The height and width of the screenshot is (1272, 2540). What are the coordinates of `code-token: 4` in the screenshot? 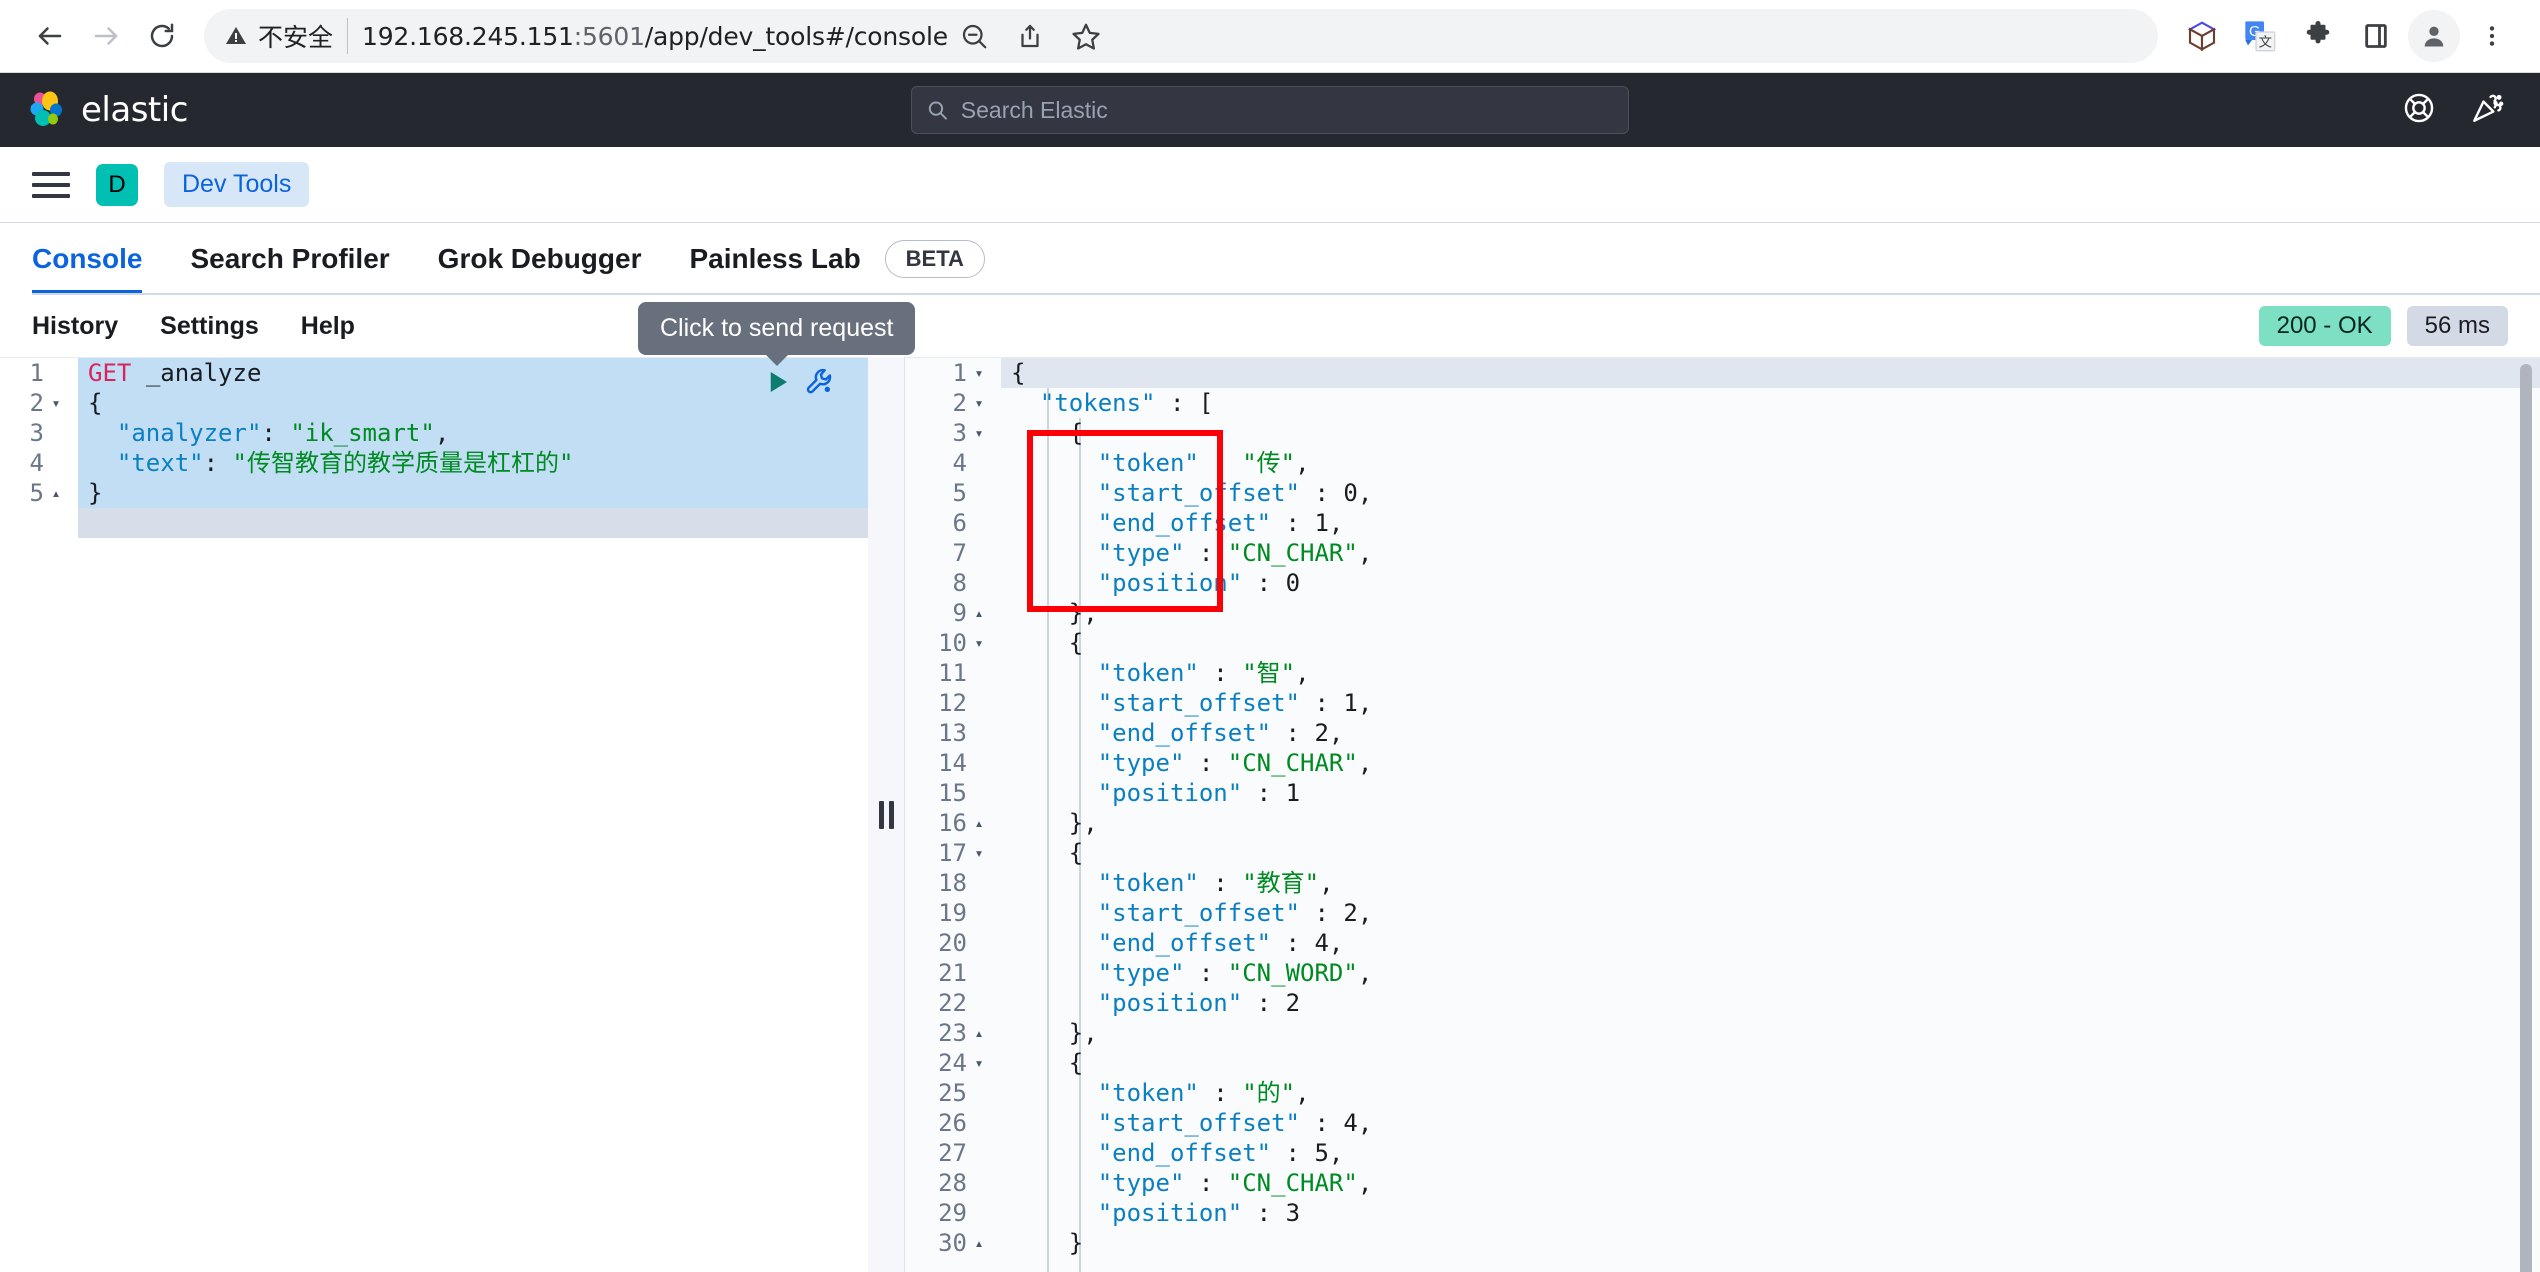 It's located at (1321, 943).